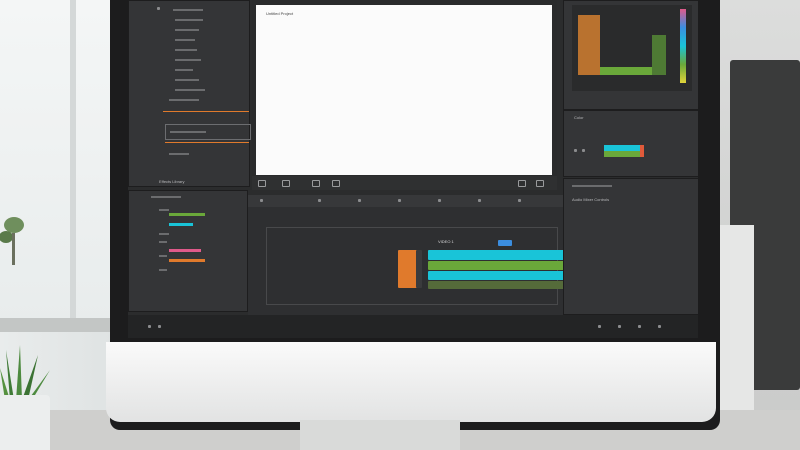 This screenshot has height=450, width=800. What do you see at coordinates (411, 382) in the screenshot?
I see `monitor-chin` at bounding box center [411, 382].